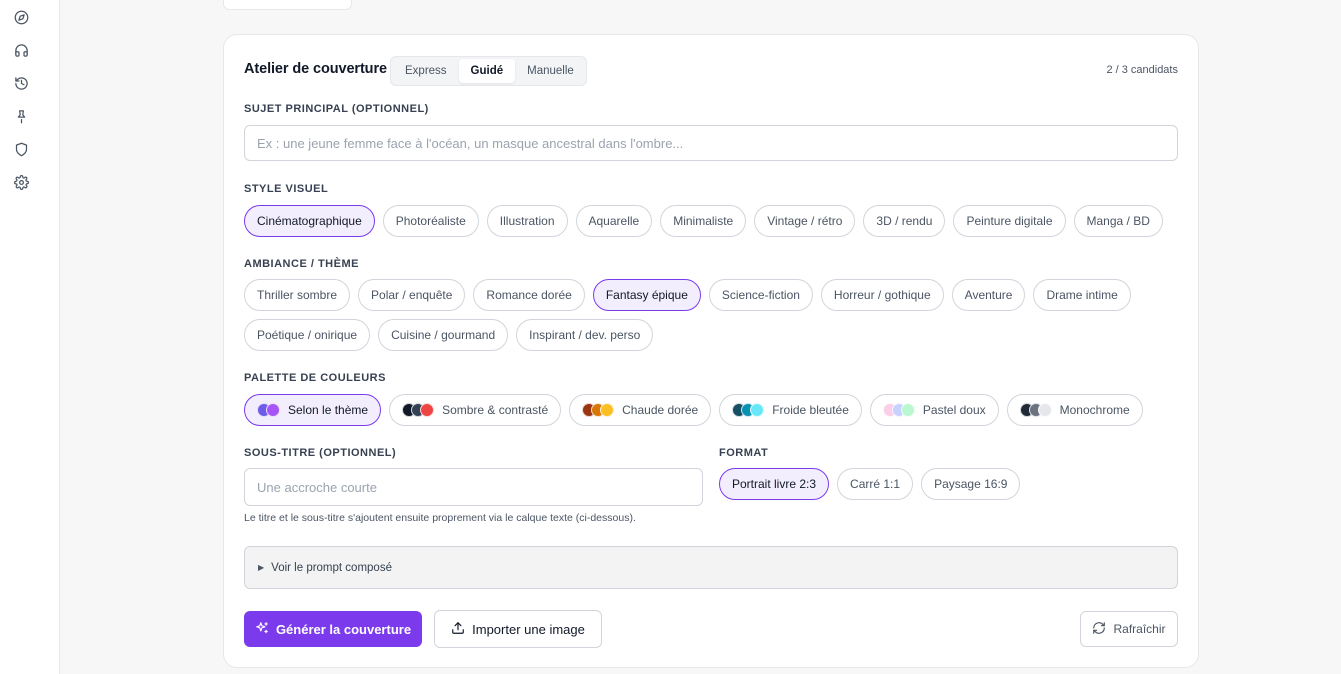 This screenshot has height=674, width=1341. I want to click on refresh-icon, so click(1099, 629).